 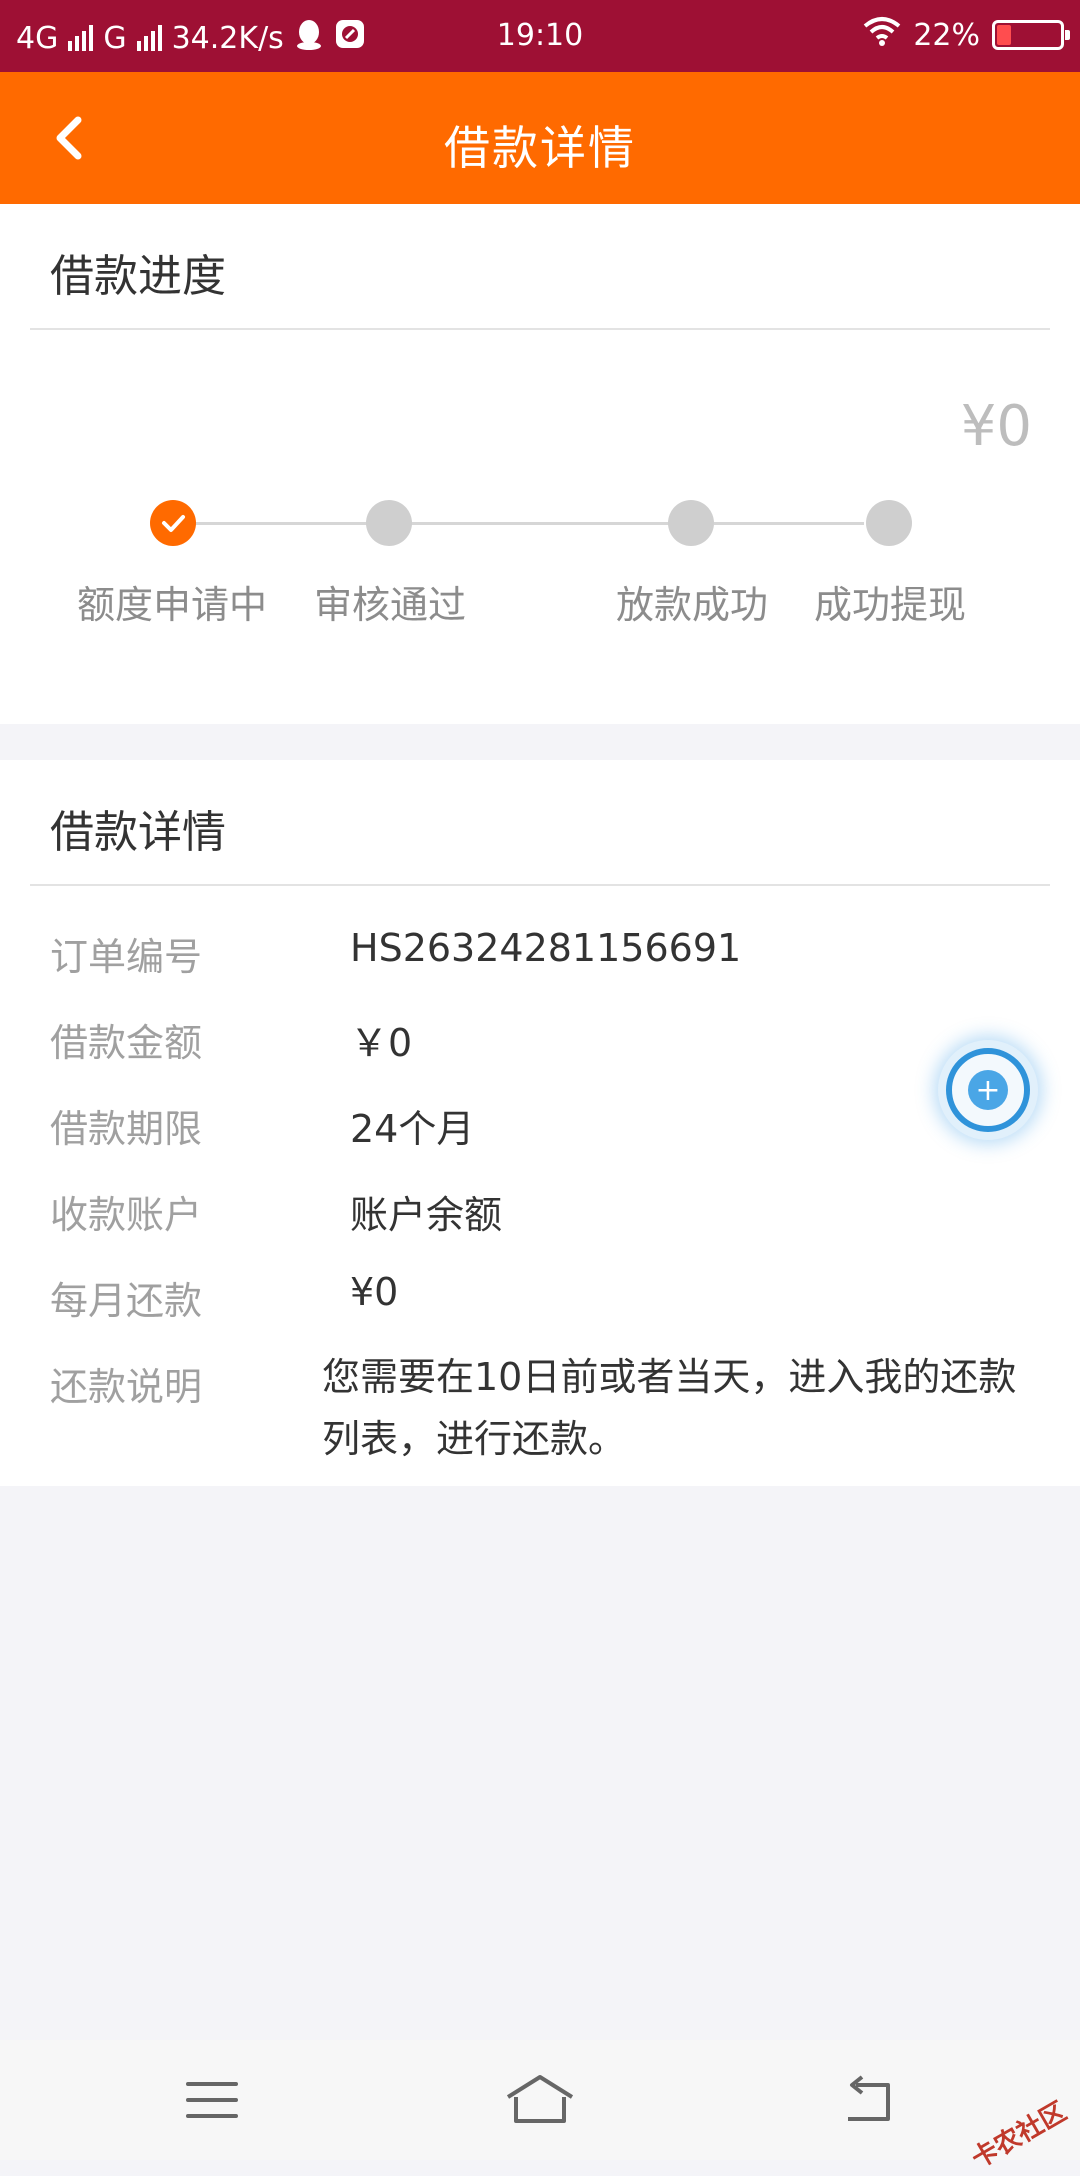 What do you see at coordinates (381, 1043) in the screenshot?
I see `row-value: ￥0` at bounding box center [381, 1043].